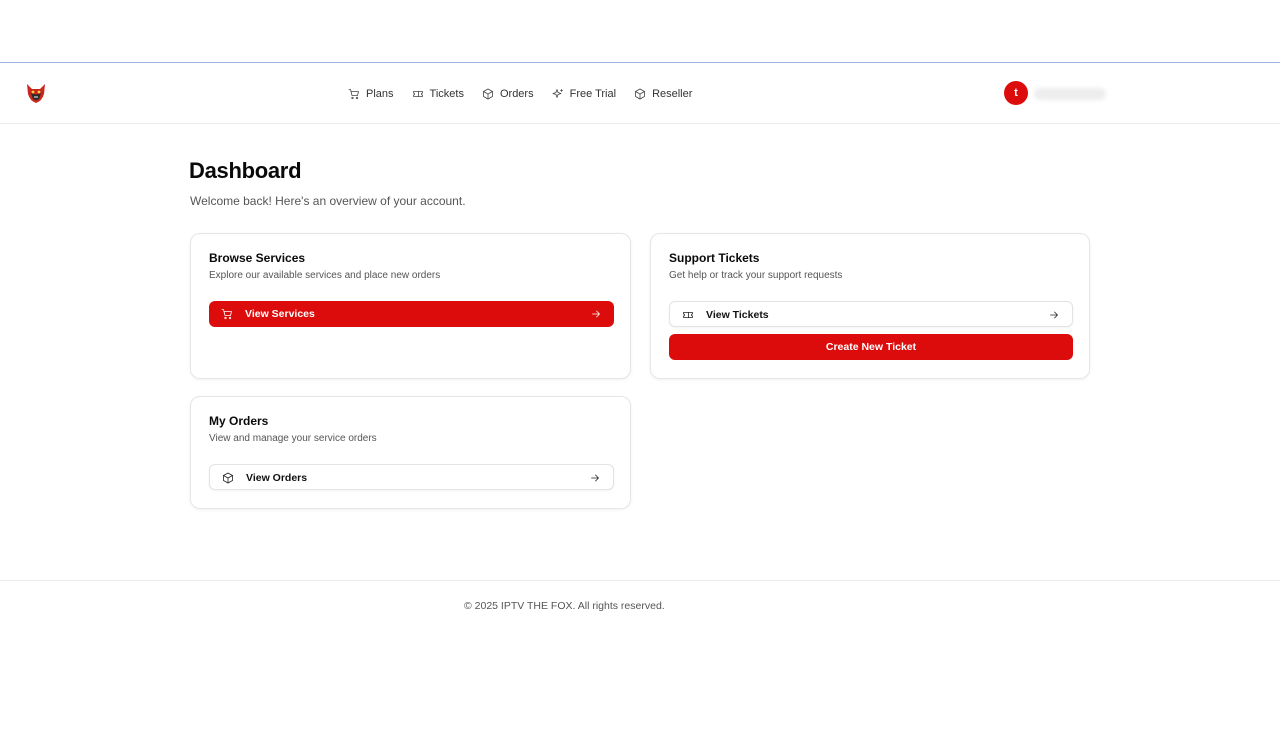 Image resolution: width=1280 pixels, height=740 pixels. What do you see at coordinates (239, 421) in the screenshot?
I see `my-orders-title: My Orders` at bounding box center [239, 421].